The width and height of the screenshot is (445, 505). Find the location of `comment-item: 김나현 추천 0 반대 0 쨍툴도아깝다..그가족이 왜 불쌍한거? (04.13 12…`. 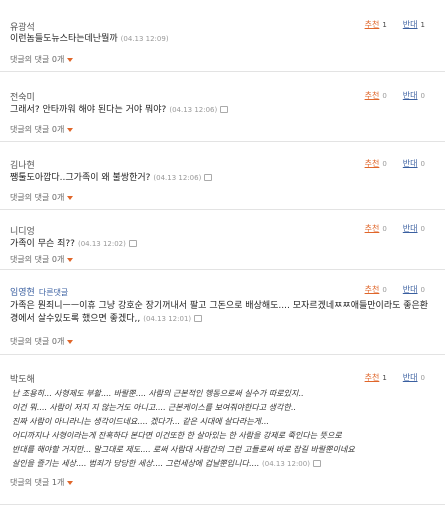

comment-item: 김나현 추천 0 반대 0 쨍툴도아깝다..그가족이 왜 불쌍한거? (04.13 12… is located at coordinates (222, 176).